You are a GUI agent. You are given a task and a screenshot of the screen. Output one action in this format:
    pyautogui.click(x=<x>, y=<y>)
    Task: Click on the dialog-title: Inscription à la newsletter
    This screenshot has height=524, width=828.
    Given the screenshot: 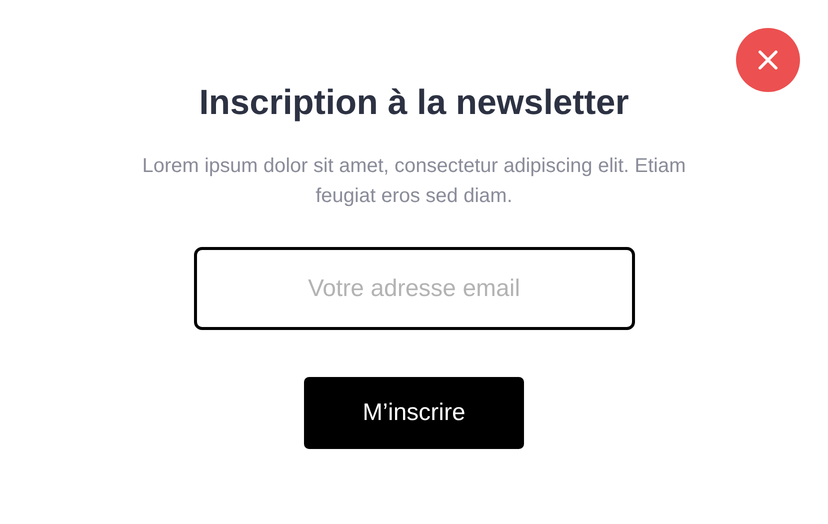 What is the action you would take?
    pyautogui.click(x=414, y=103)
    